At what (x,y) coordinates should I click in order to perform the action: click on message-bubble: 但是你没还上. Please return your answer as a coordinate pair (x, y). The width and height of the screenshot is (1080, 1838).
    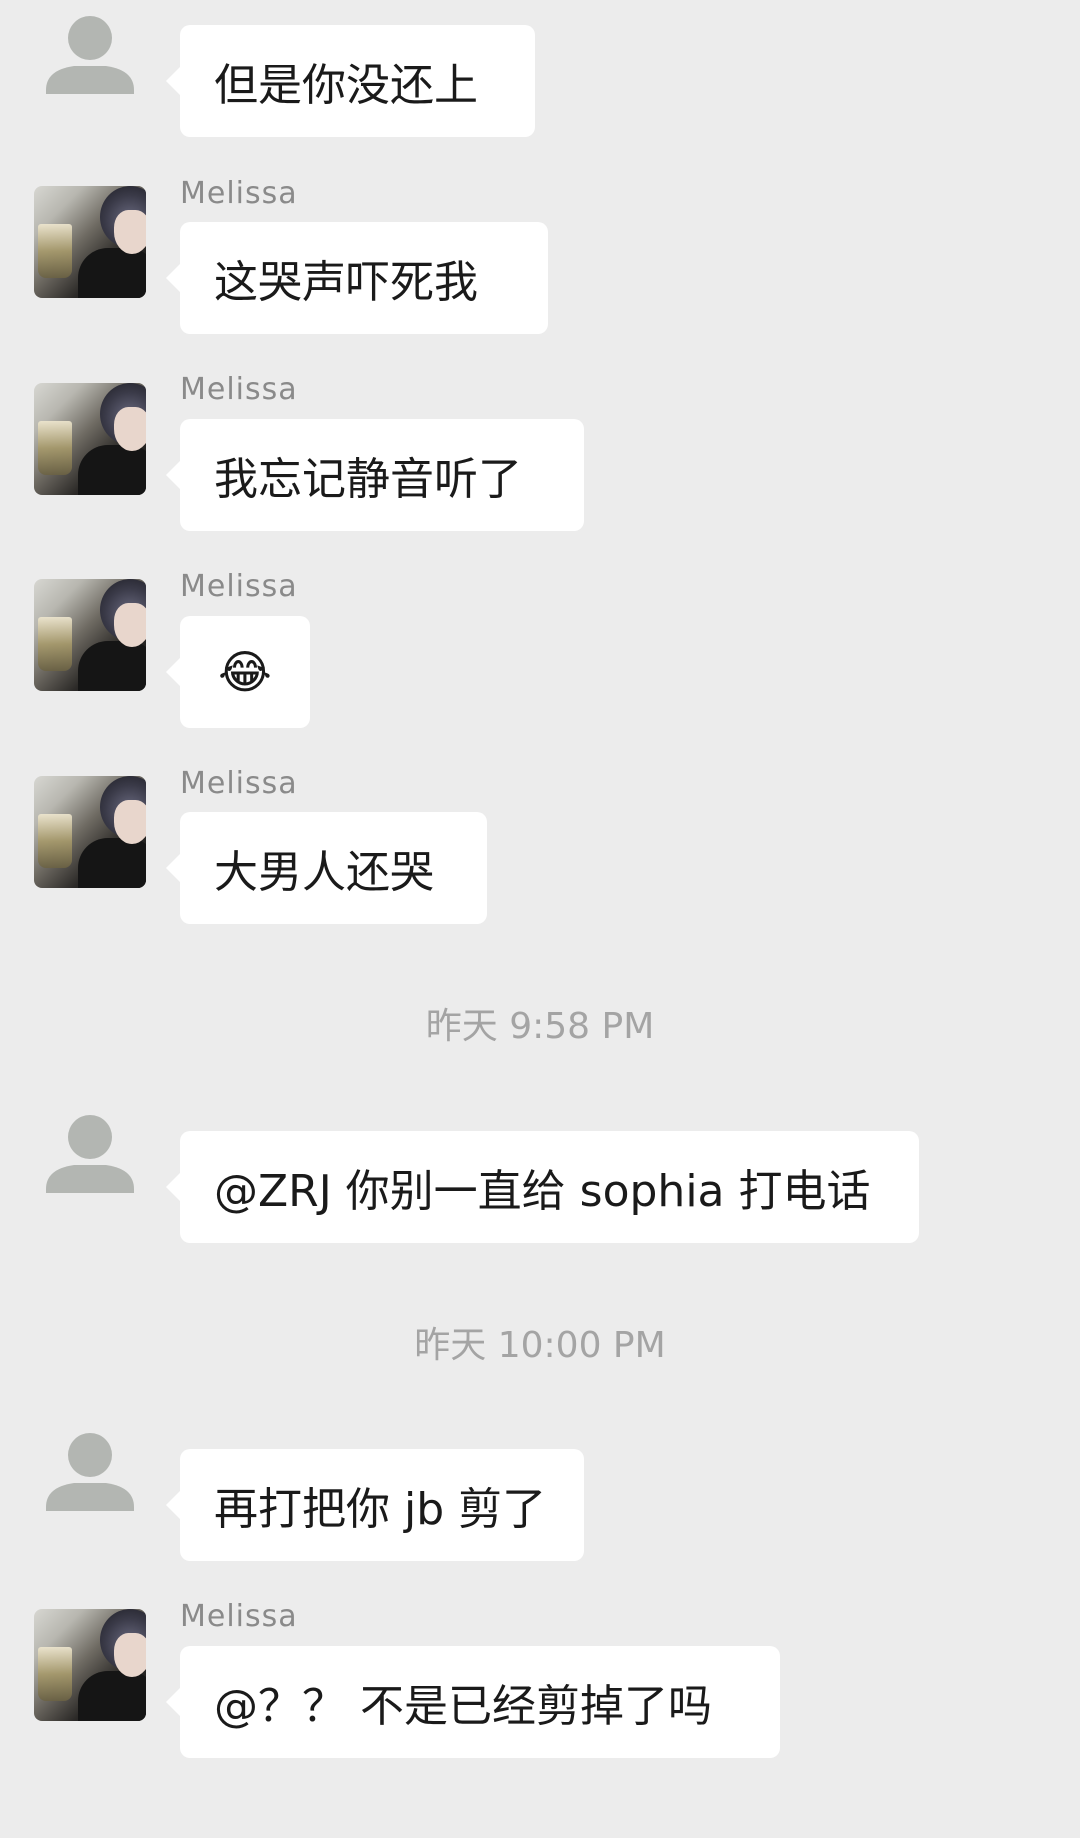
    Looking at the image, I should click on (350, 81).